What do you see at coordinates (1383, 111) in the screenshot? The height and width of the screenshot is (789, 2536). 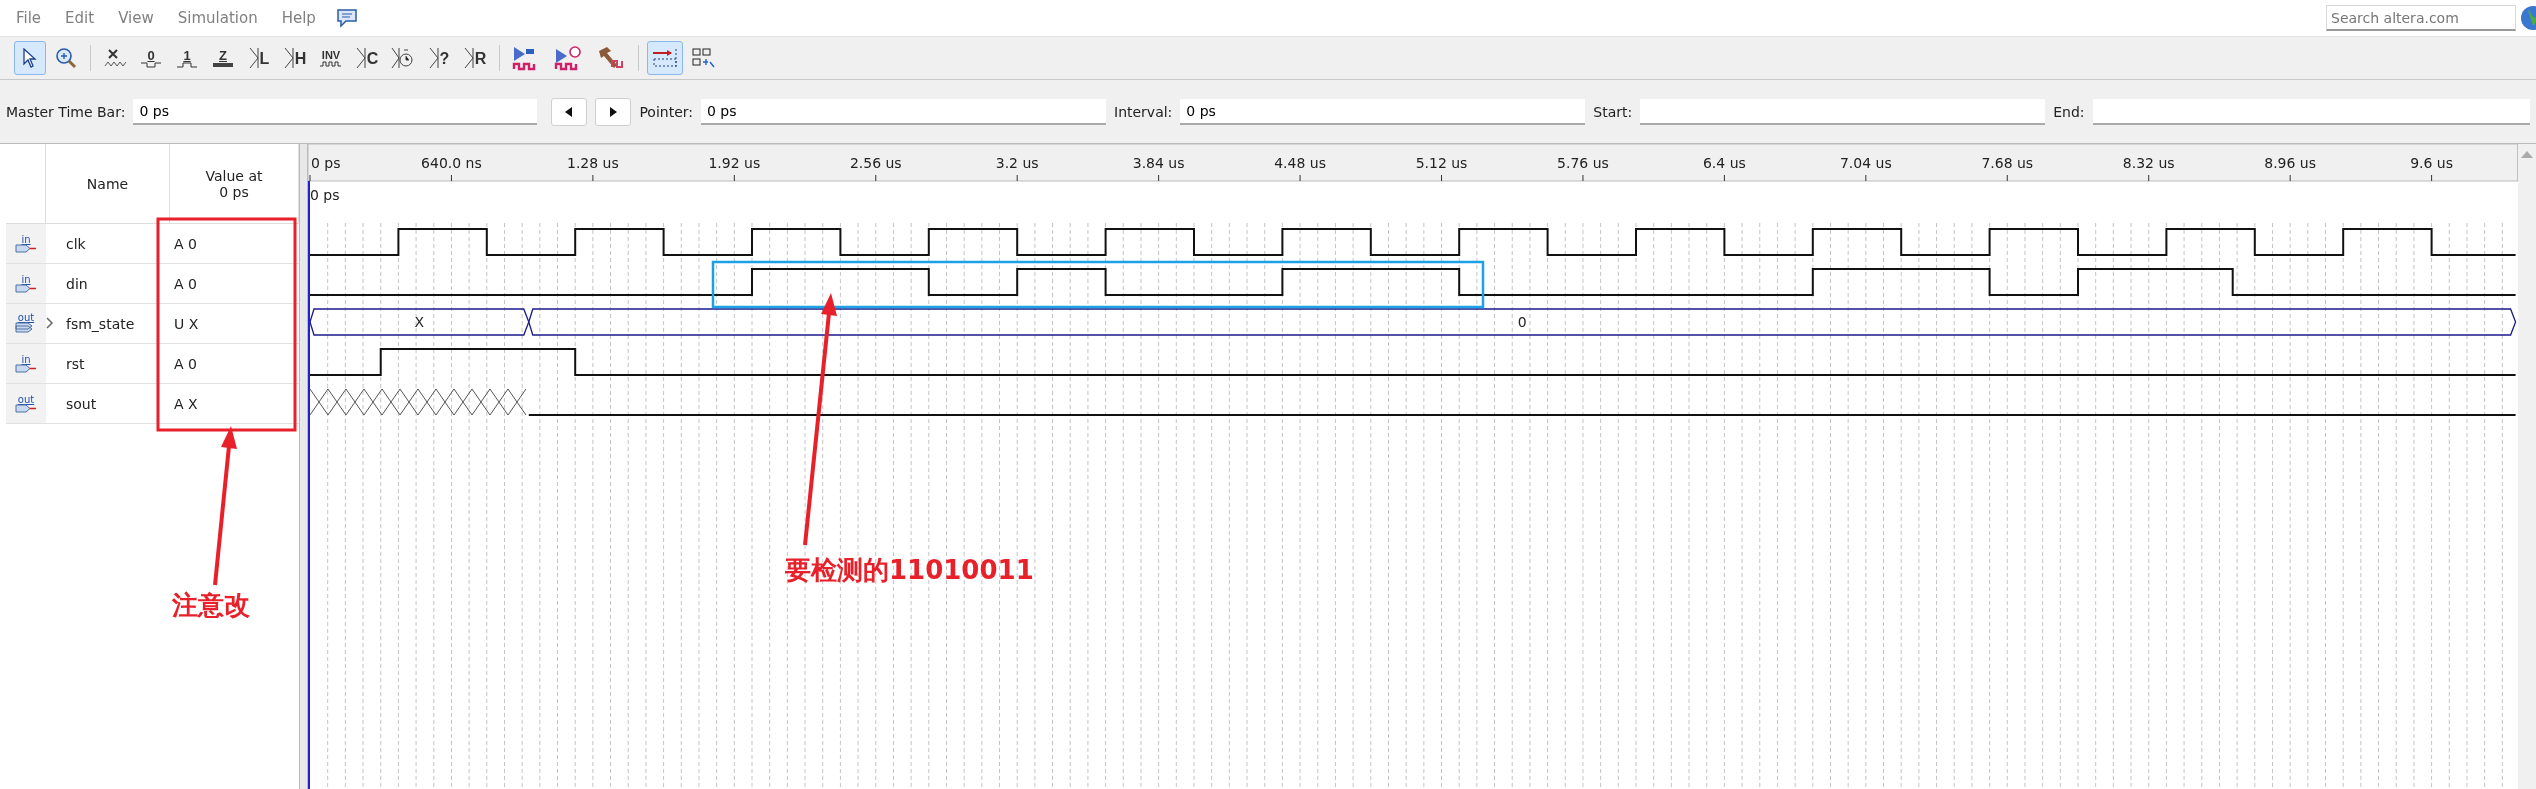 I see `interval-field: 0 ps` at bounding box center [1383, 111].